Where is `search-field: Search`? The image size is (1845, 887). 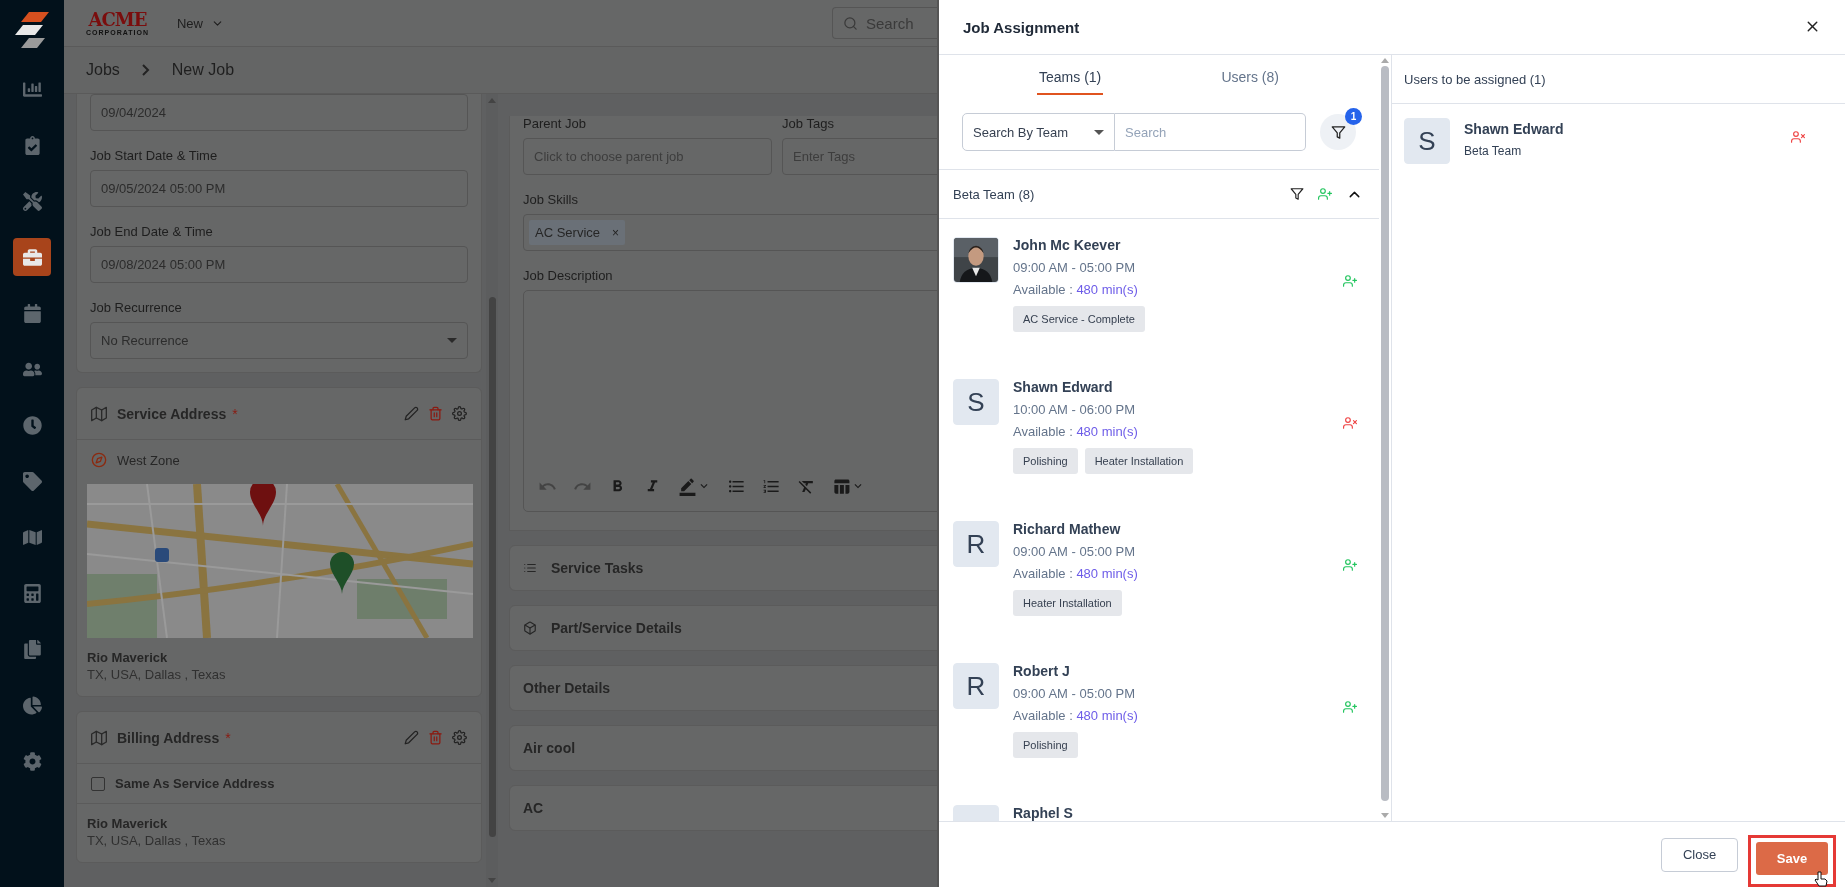 search-field: Search is located at coordinates (1210, 132).